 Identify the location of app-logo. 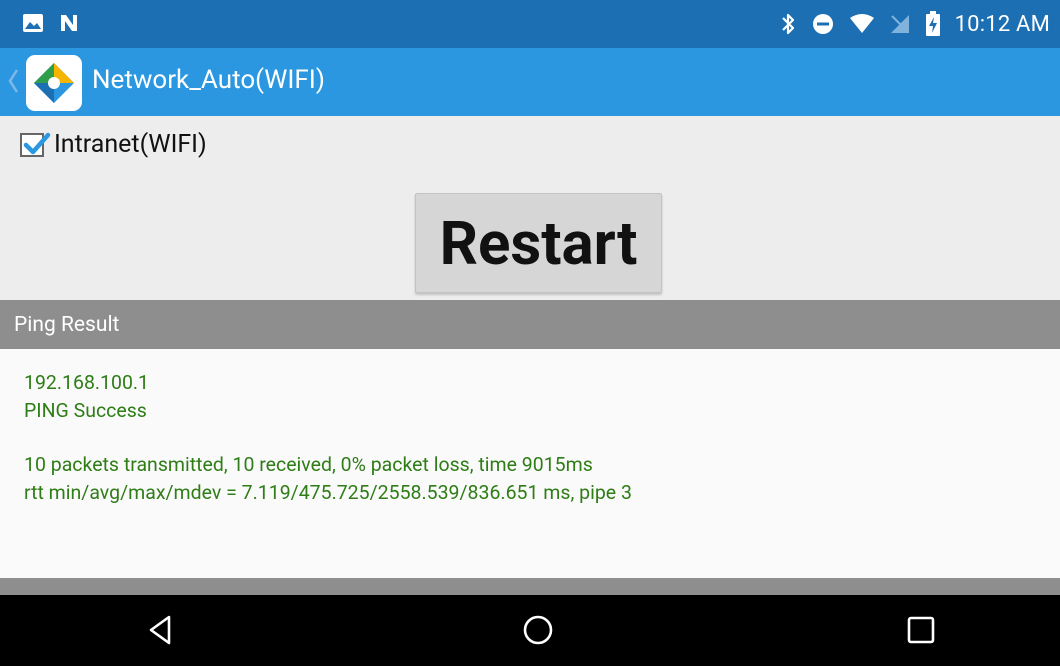
(54, 83).